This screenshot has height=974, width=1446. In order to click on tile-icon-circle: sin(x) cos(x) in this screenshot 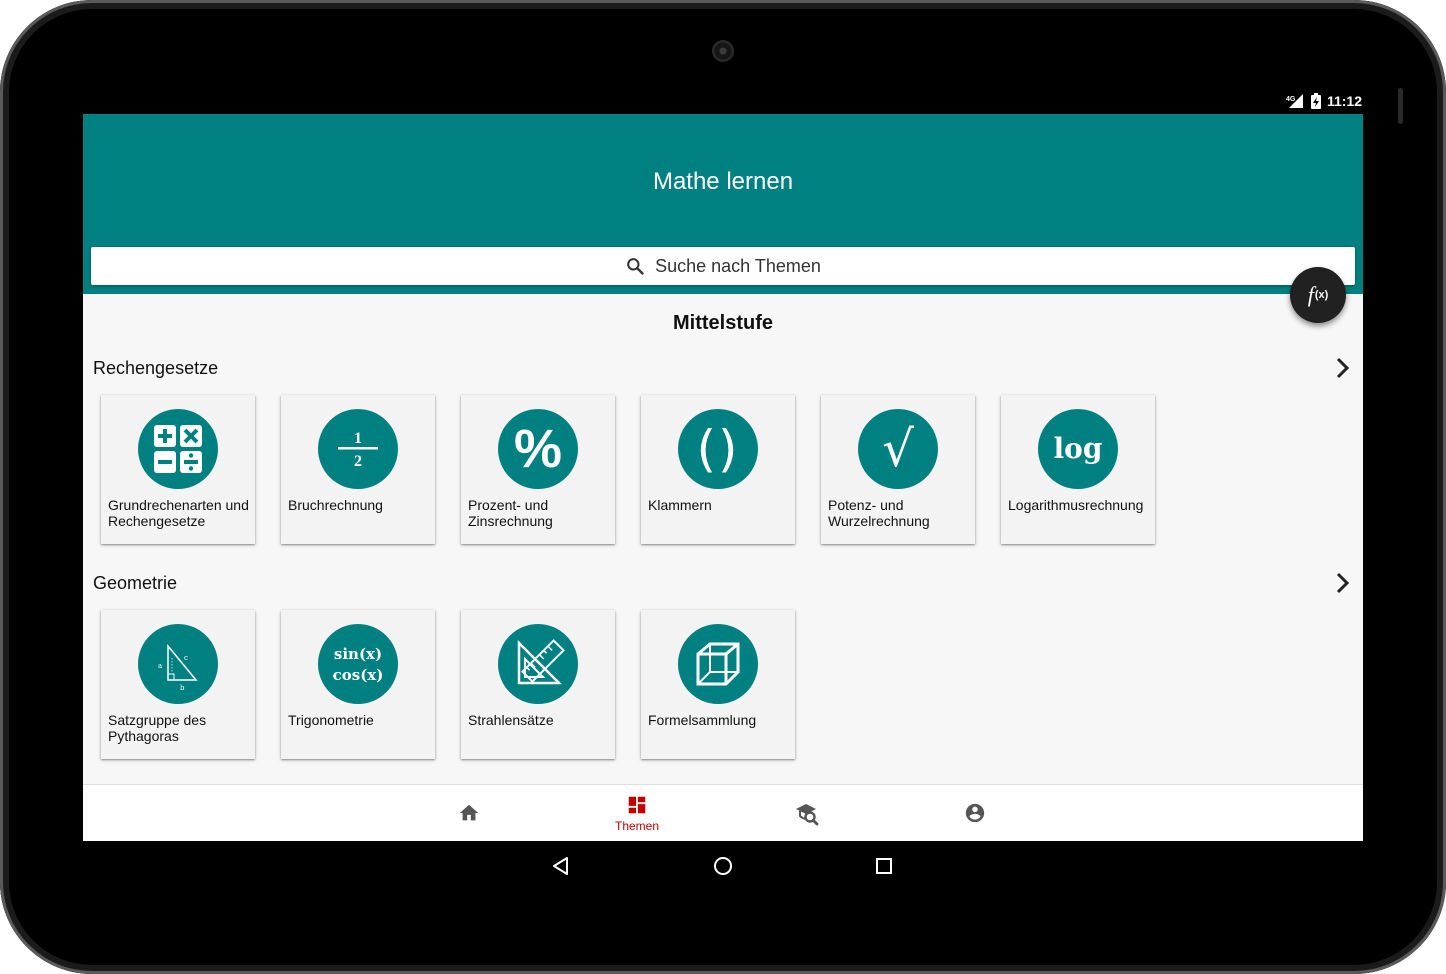, I will do `click(358, 664)`.